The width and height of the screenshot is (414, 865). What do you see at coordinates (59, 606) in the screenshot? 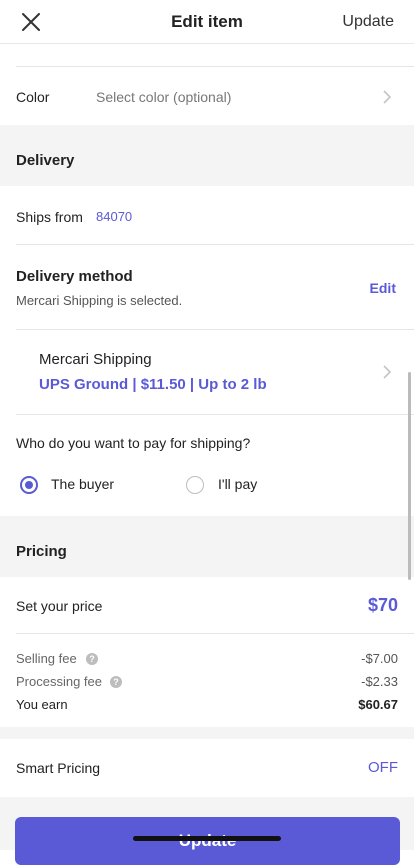
I see `set-price-label: Set your price` at bounding box center [59, 606].